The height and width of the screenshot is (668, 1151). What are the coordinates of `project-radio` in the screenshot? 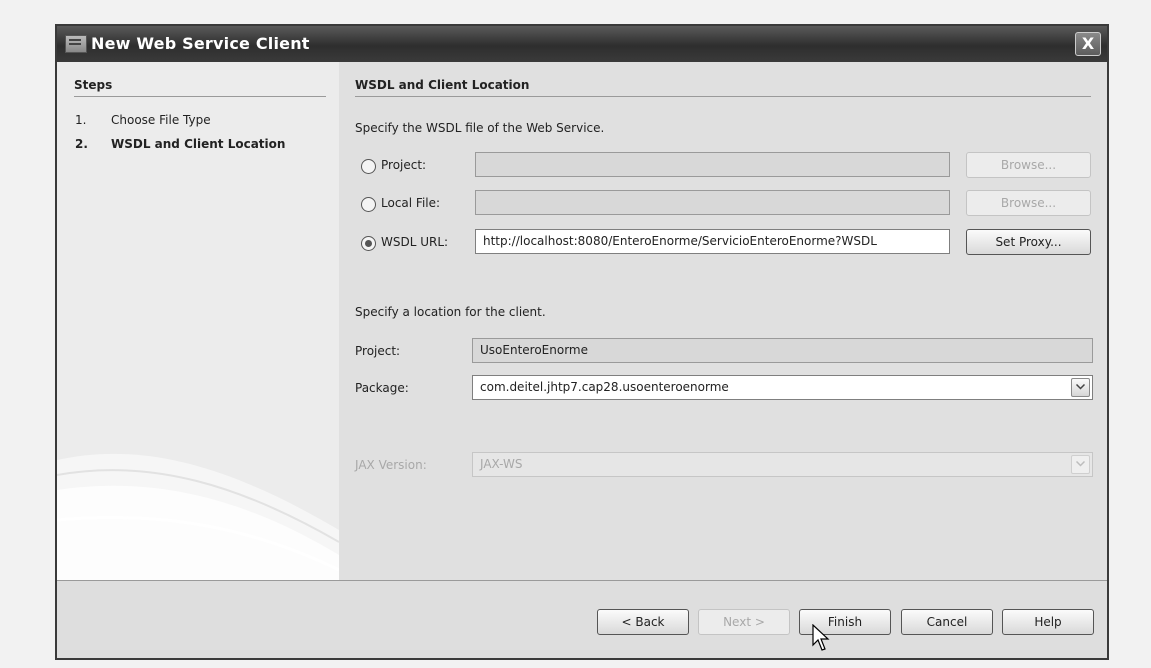 It's located at (368, 166).